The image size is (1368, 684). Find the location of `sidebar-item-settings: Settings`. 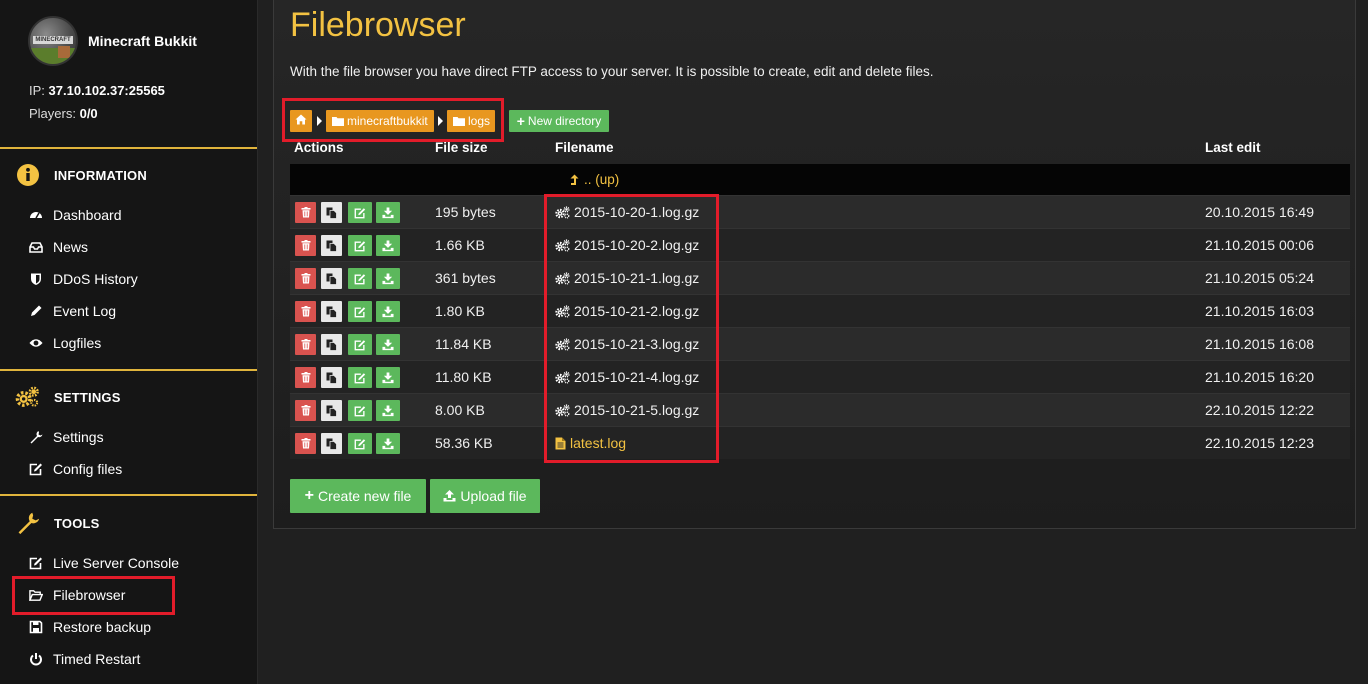

sidebar-item-settings: Settings is located at coordinates (66, 437).